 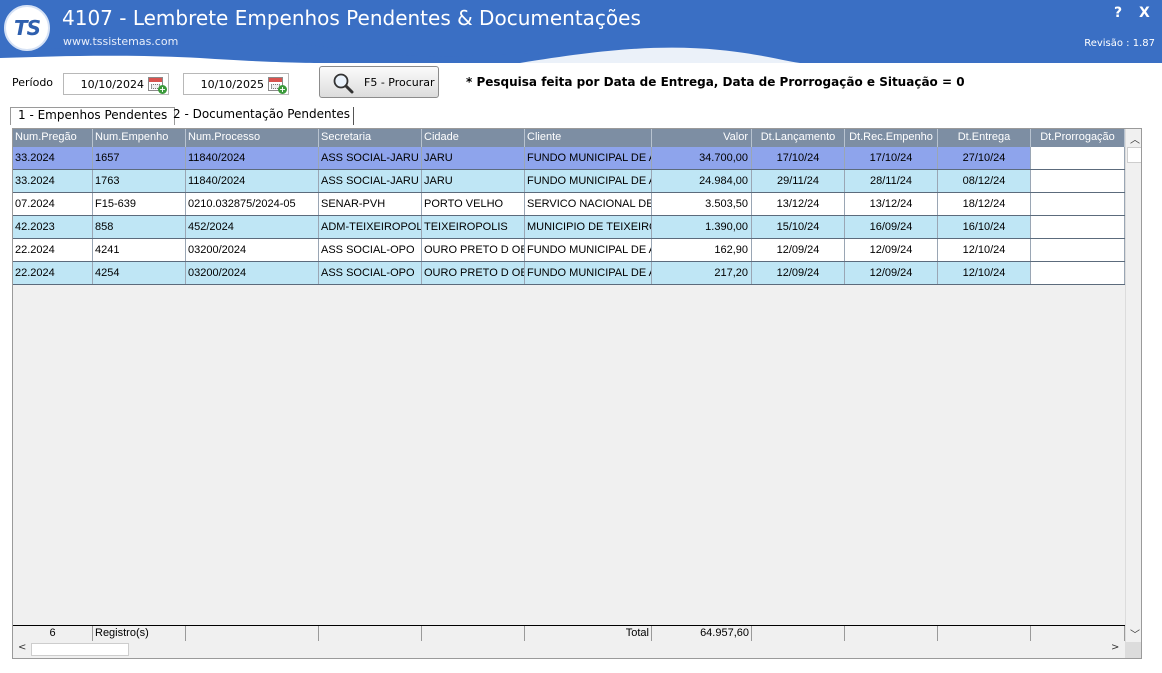 I want to click on cell-cliente: MUNICIPIO DE TEIXEIROI, so click(x=588, y=227).